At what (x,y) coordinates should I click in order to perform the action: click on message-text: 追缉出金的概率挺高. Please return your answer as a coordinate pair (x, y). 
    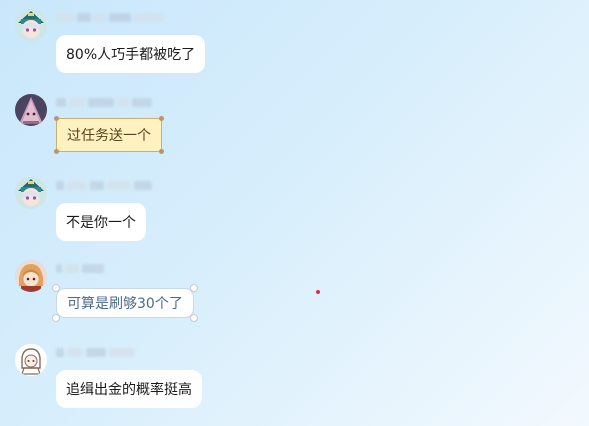
    Looking at the image, I should click on (129, 390).